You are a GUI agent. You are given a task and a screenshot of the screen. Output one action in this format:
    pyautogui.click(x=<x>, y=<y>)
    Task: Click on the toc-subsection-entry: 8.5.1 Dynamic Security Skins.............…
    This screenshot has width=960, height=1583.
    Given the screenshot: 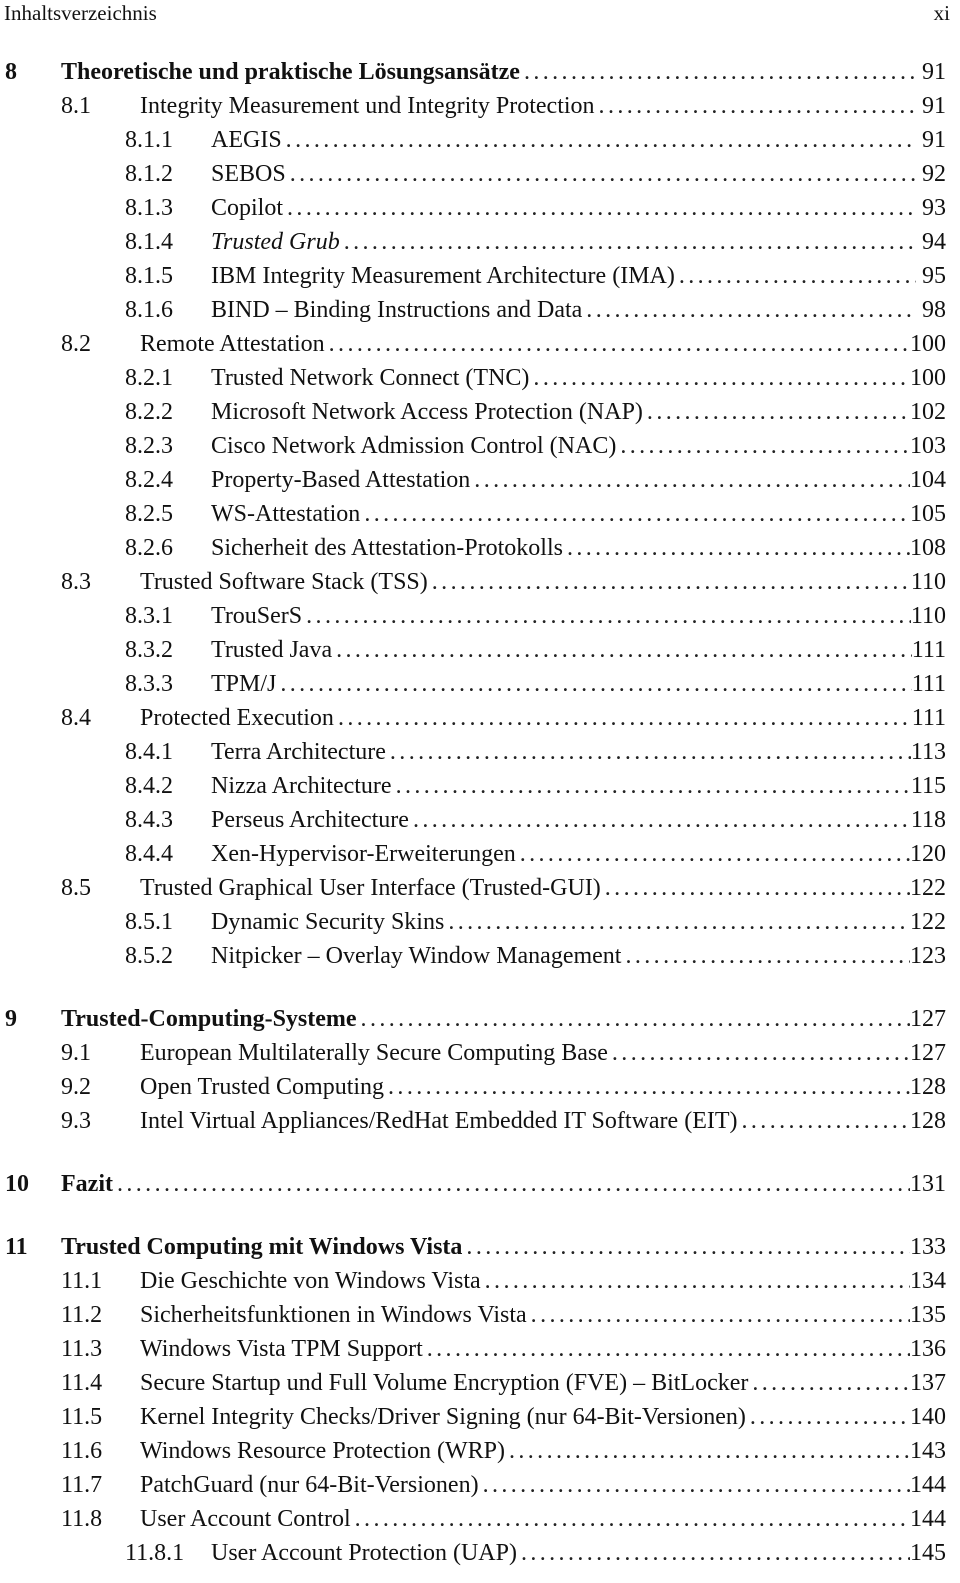 What is the action you would take?
    pyautogui.click(x=473, y=922)
    